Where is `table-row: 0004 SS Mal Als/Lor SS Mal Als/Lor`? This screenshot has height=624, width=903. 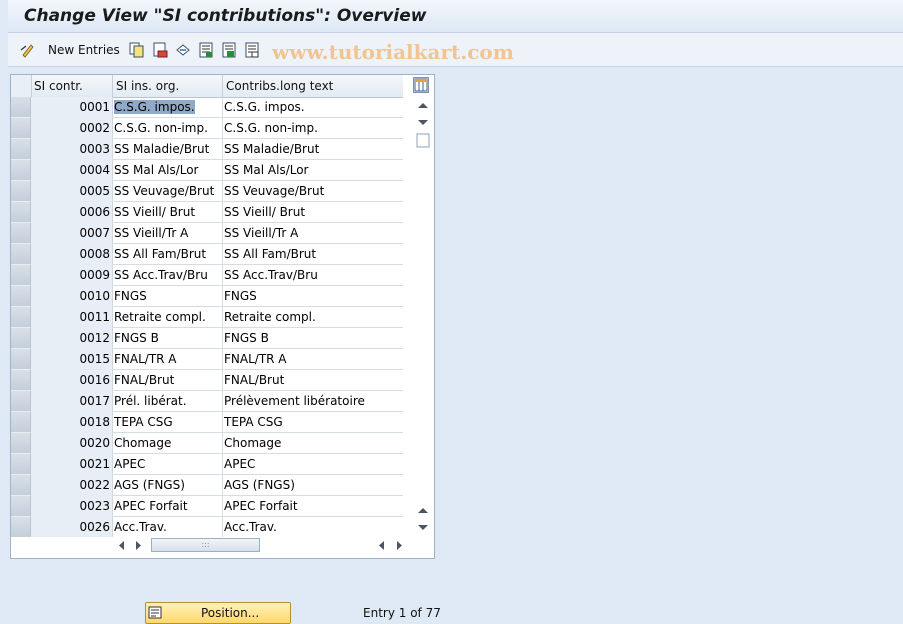 table-row: 0004 SS Mal Als/Lor SS Mal Als/Lor is located at coordinates (207, 170).